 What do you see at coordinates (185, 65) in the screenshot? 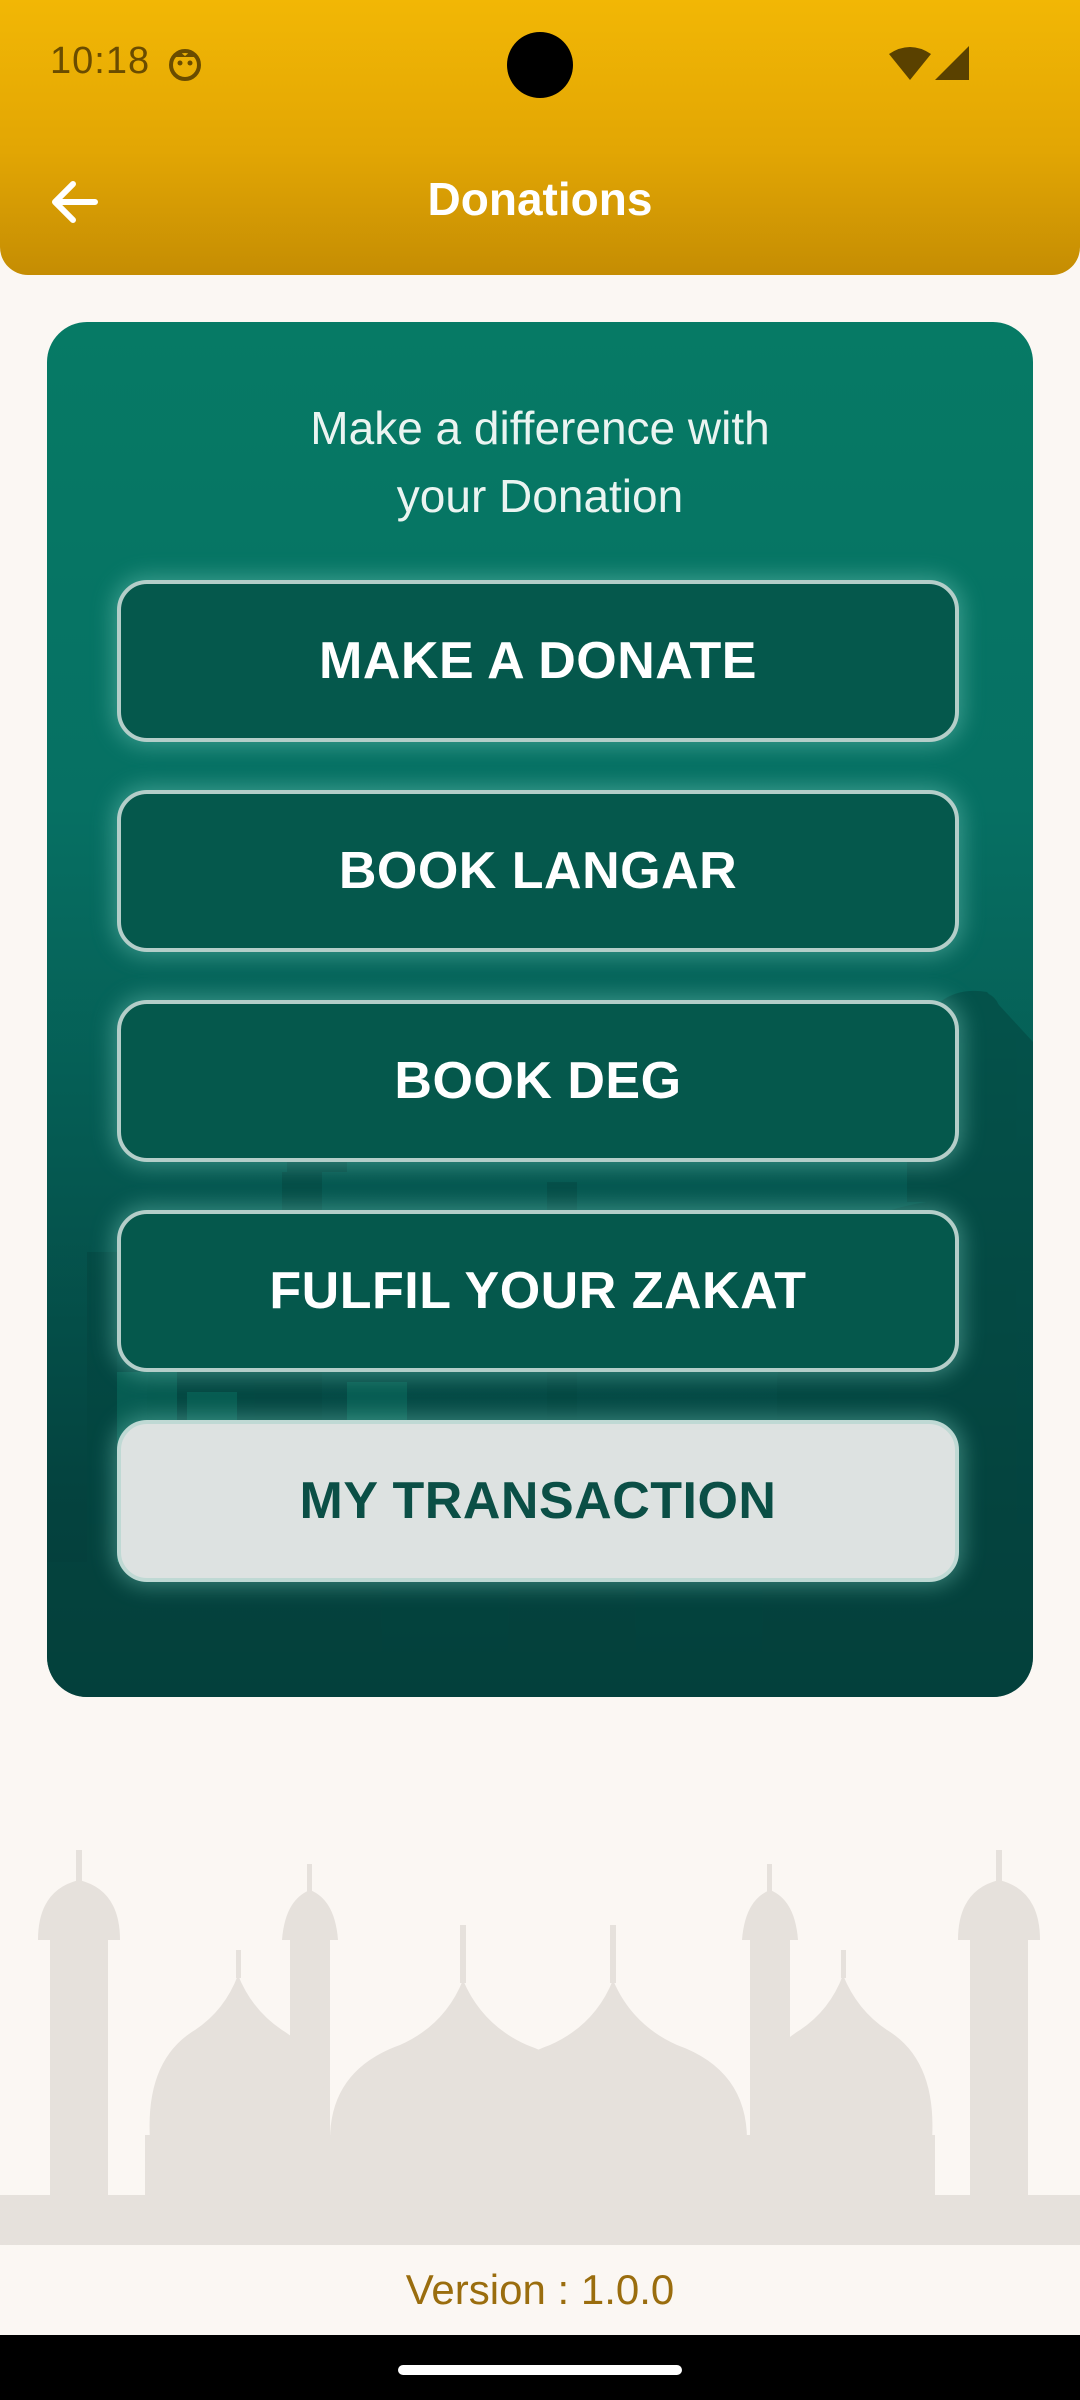
I see `notification-face-icon` at bounding box center [185, 65].